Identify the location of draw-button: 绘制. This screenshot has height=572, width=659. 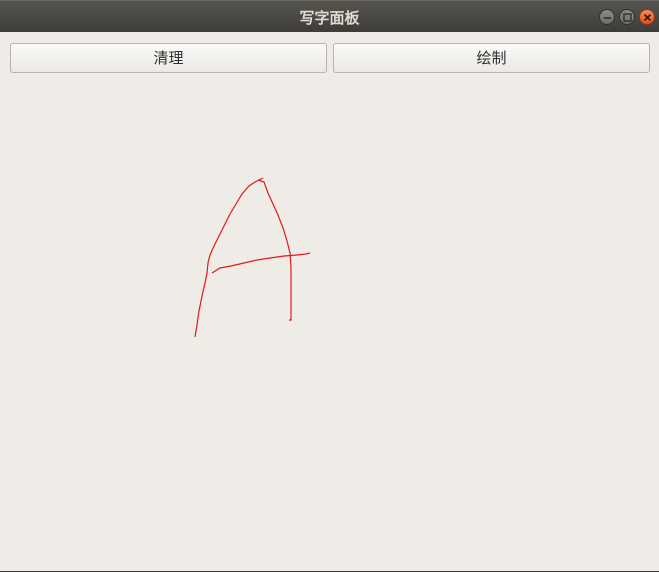
(491, 58).